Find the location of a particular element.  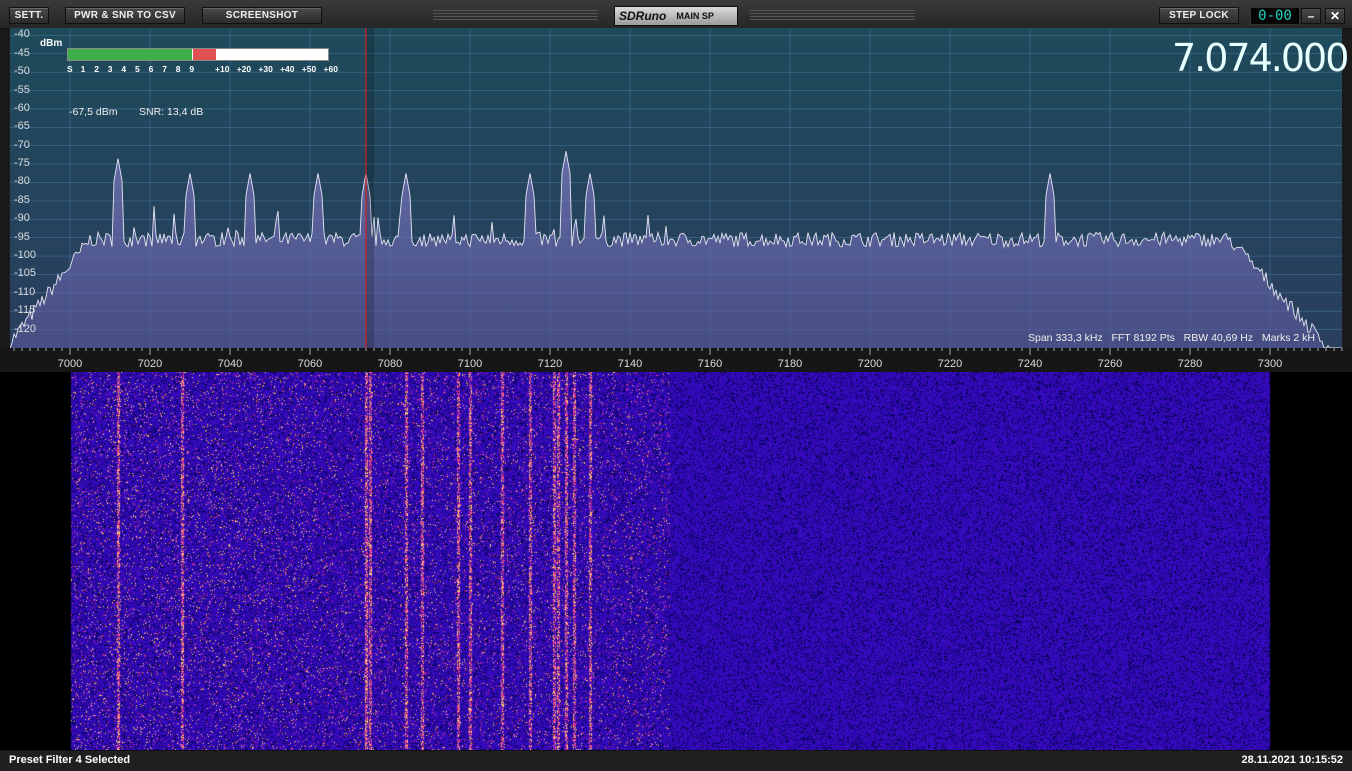

rbw-info: RBW 40,69 Hz is located at coordinates (1218, 338).